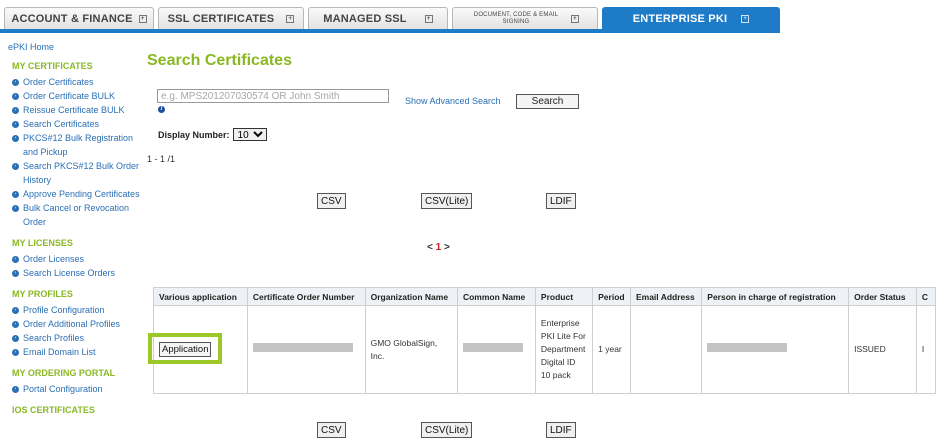  What do you see at coordinates (76, 310) in the screenshot?
I see `sidebar-item-profile-configuration: › Profile Configuration` at bounding box center [76, 310].